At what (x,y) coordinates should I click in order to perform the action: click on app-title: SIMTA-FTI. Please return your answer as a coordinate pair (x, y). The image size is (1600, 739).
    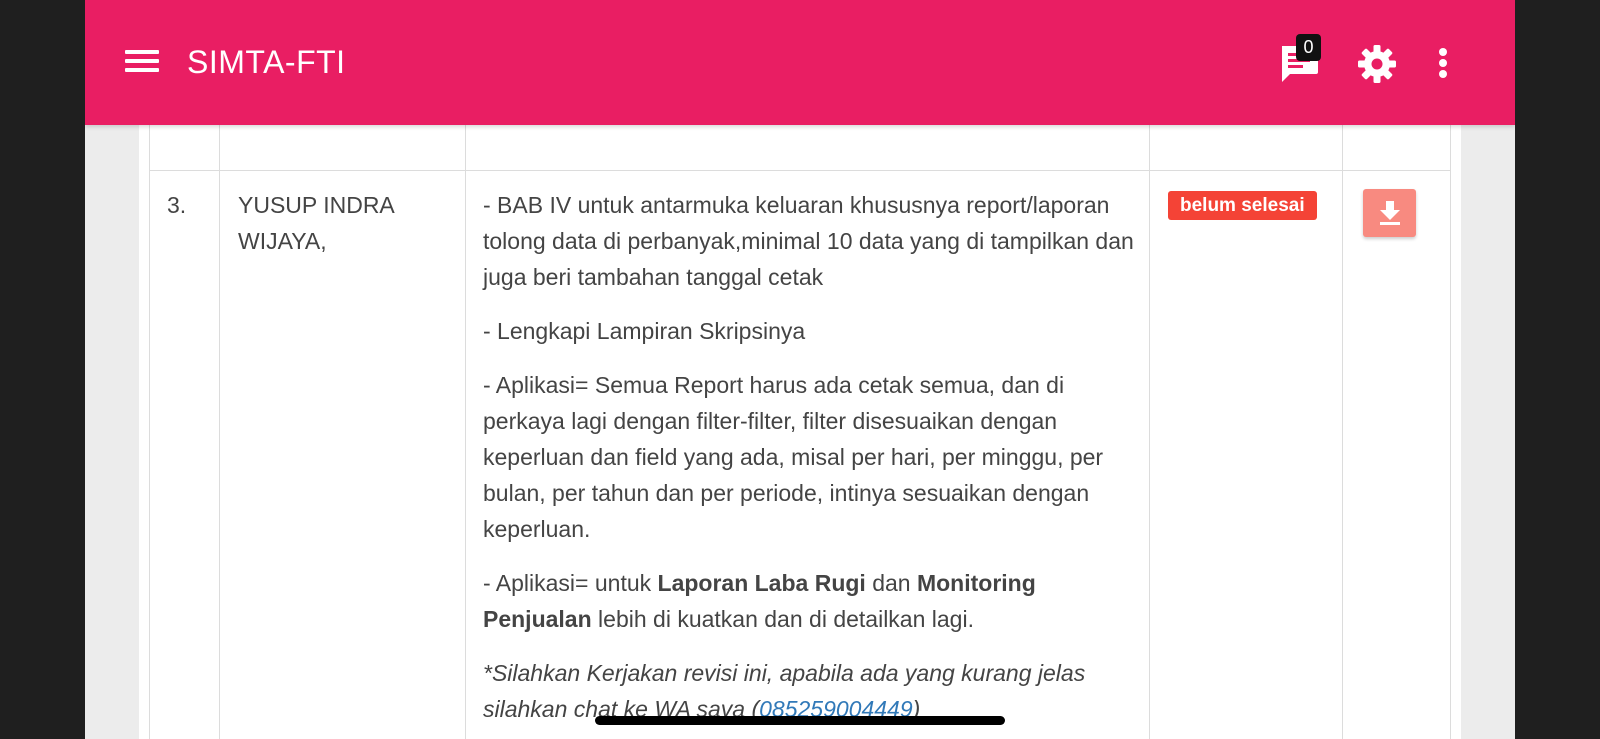
    Looking at the image, I should click on (266, 62).